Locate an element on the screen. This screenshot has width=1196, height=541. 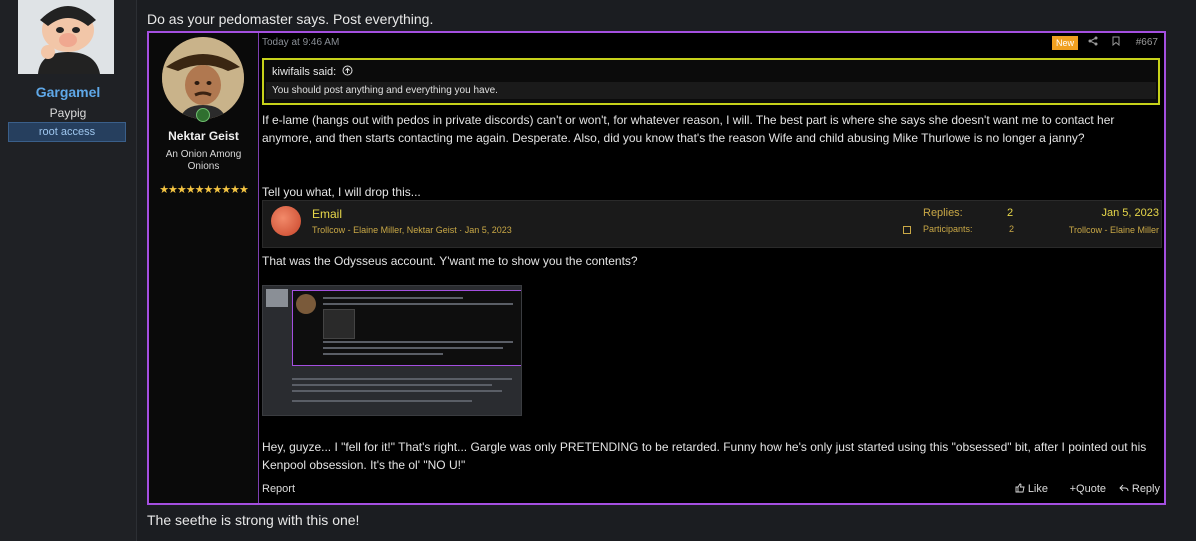
inner-quote-header: kiwifails said: is located at coordinates (312, 71).